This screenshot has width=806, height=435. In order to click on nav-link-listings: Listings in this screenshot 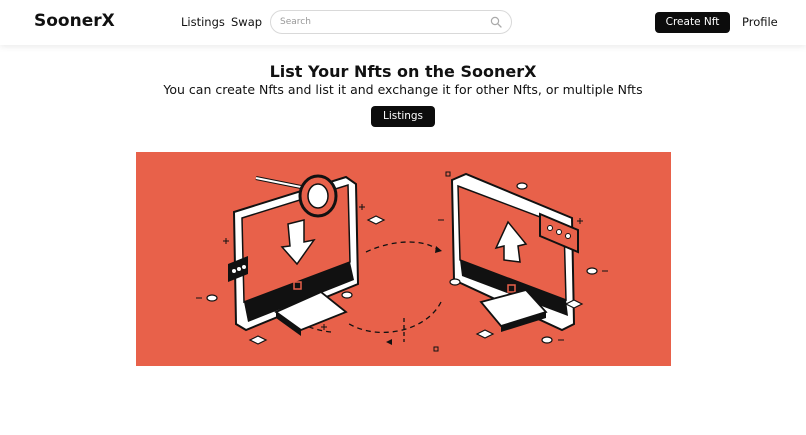, I will do `click(203, 22)`.